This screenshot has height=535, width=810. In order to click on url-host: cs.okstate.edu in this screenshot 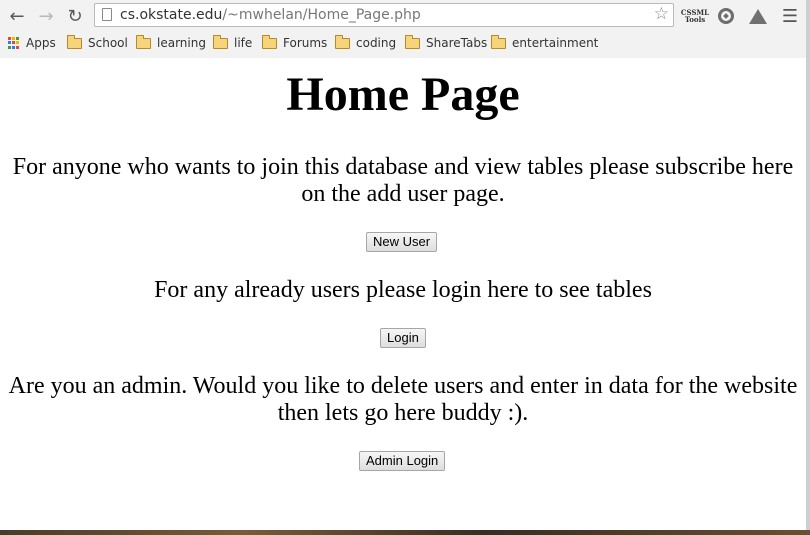, I will do `click(171, 15)`.